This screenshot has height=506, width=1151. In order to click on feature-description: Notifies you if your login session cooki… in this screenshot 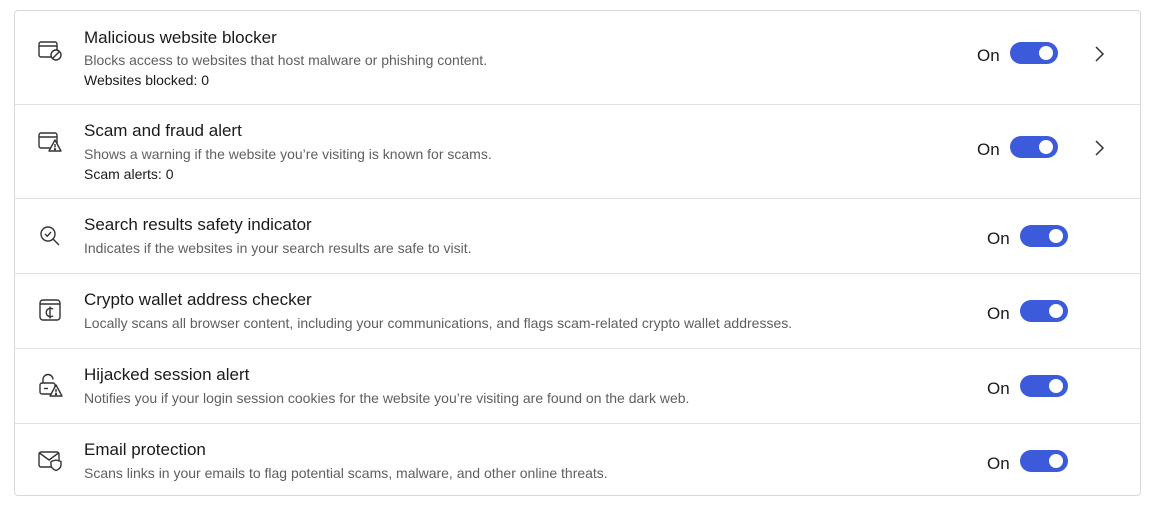, I will do `click(387, 398)`.